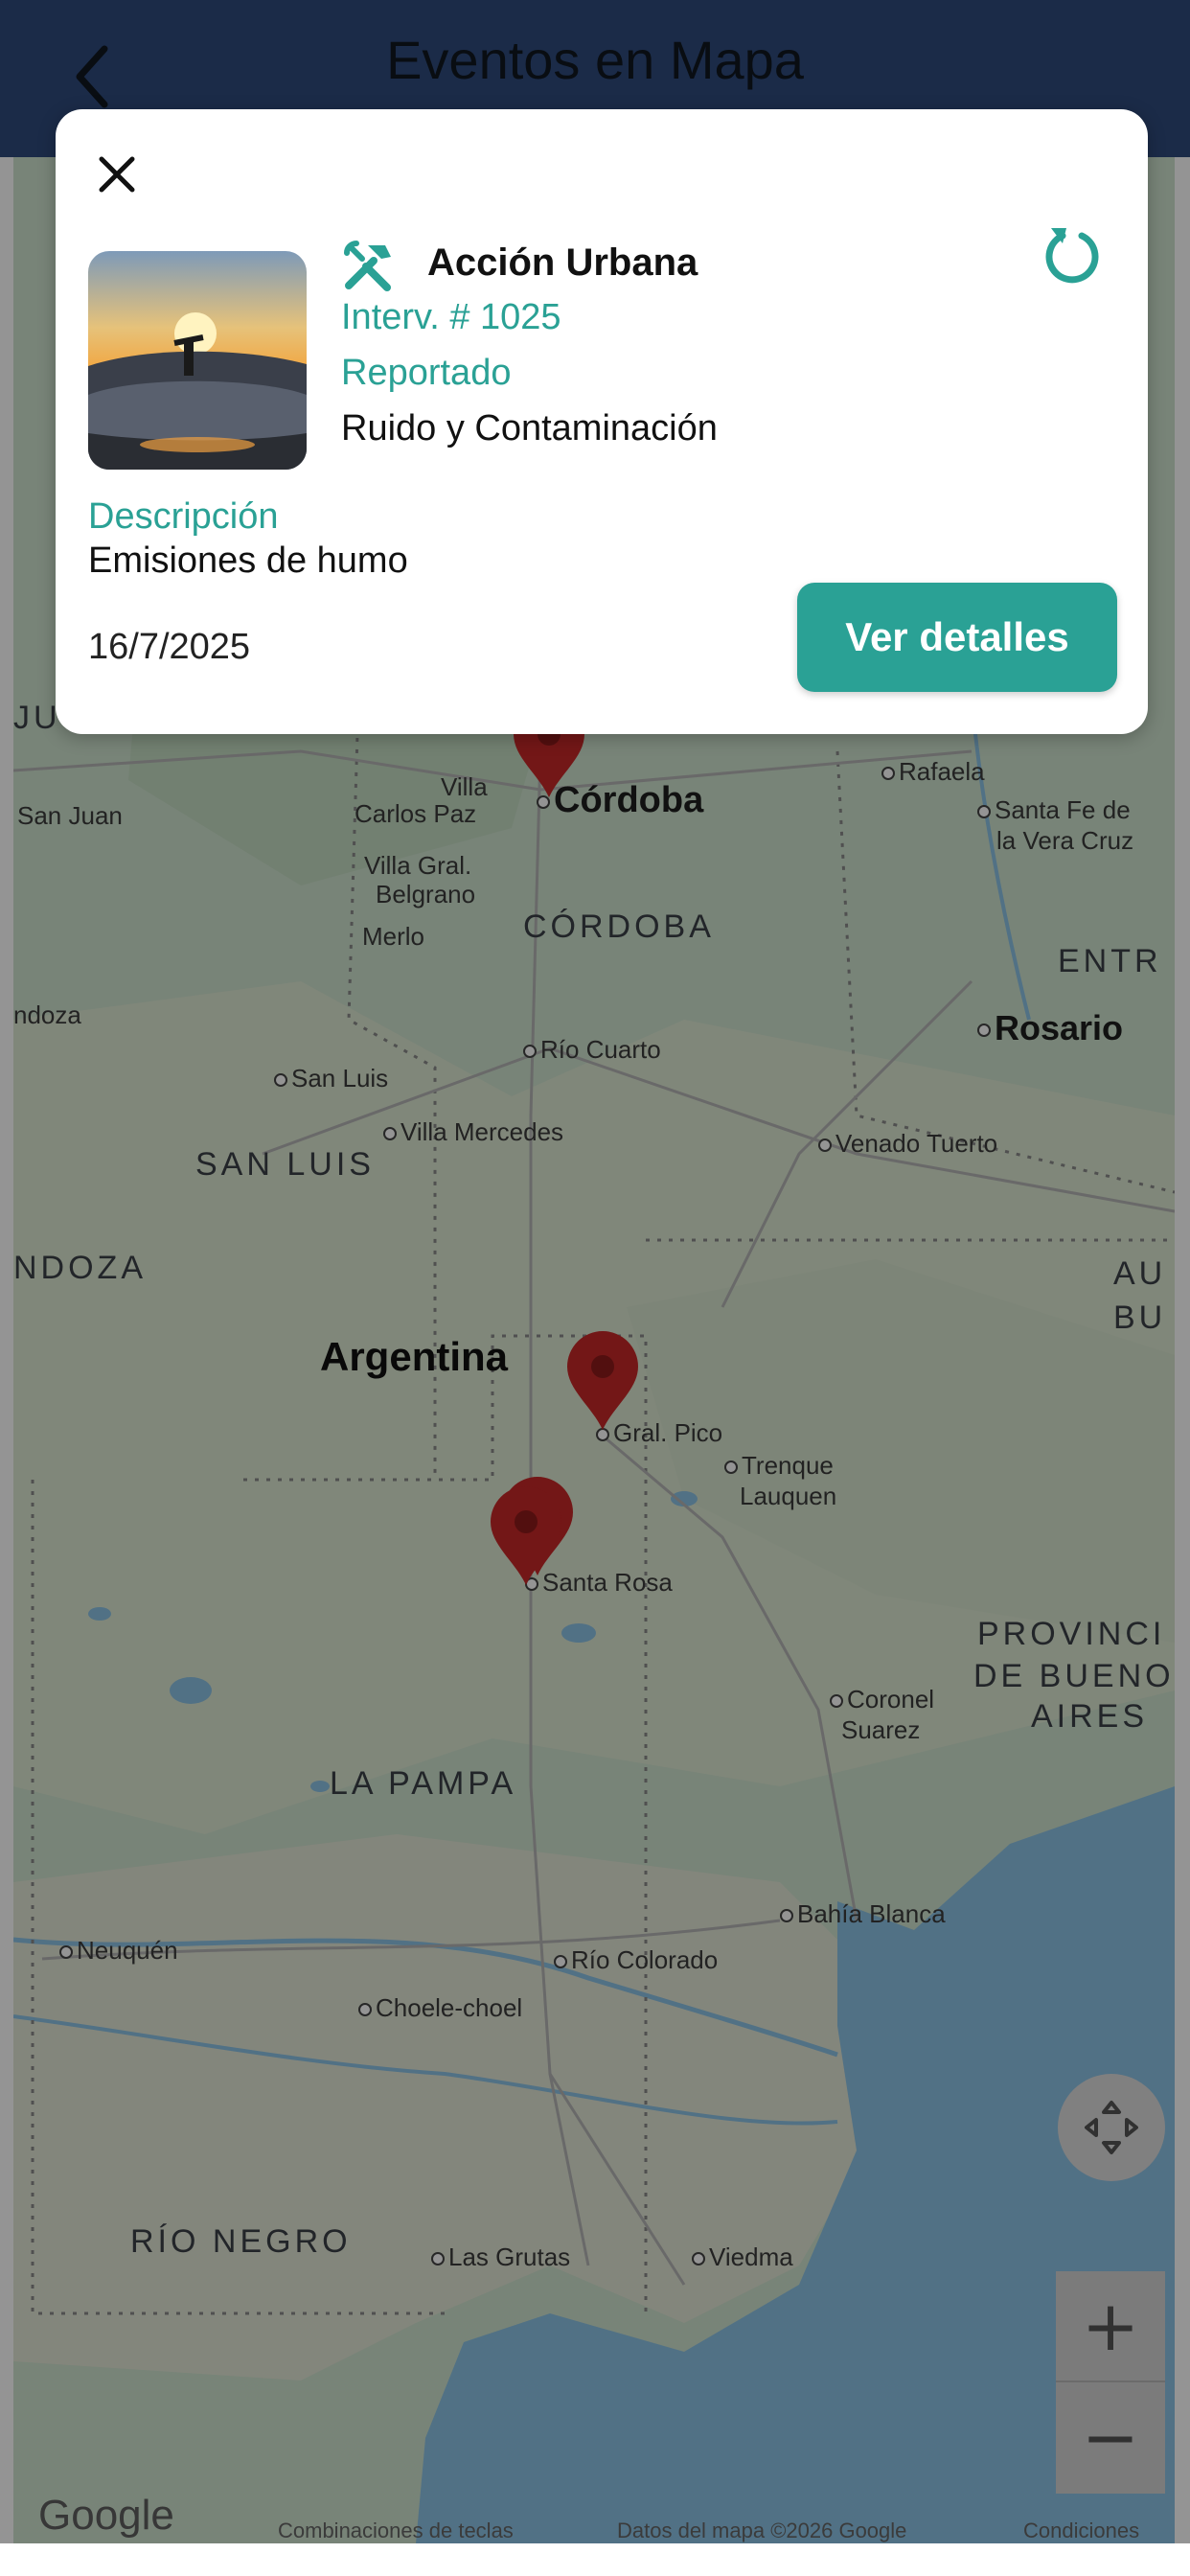 Image resolution: width=1190 pixels, height=2576 pixels. I want to click on description-label: Descripción, so click(183, 516).